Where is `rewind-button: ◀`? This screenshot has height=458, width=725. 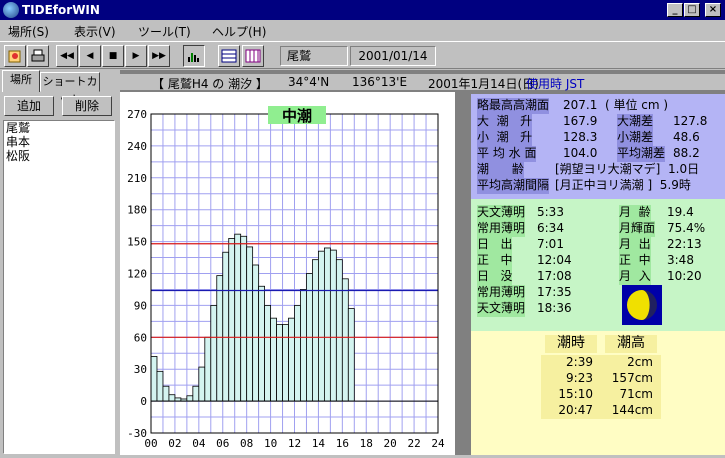 rewind-button: ◀ is located at coordinates (90, 56).